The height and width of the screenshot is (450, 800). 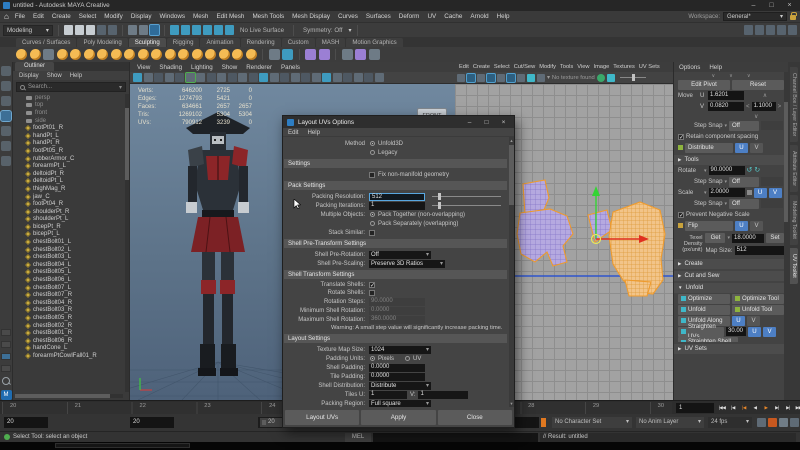 I want to click on dialog-menu-item: Help, so click(x=314, y=132).